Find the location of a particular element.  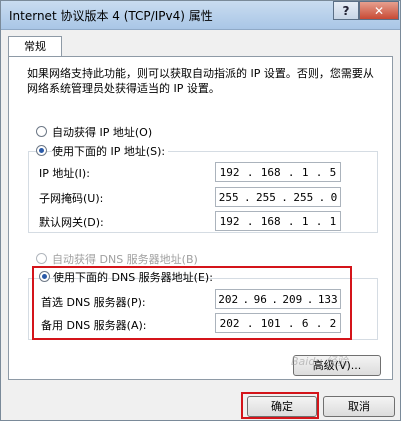

baidu-watermark: Baidu 经验 is located at coordinates (346, 383).